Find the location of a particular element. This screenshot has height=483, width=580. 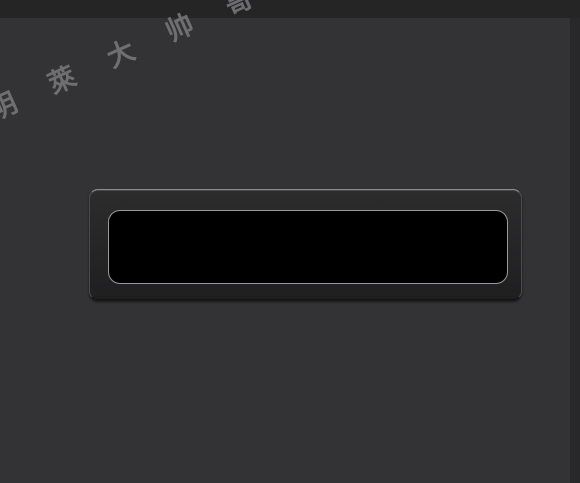

watermark-text: 明 萊 大 帅 哥 is located at coordinates (135, 63).